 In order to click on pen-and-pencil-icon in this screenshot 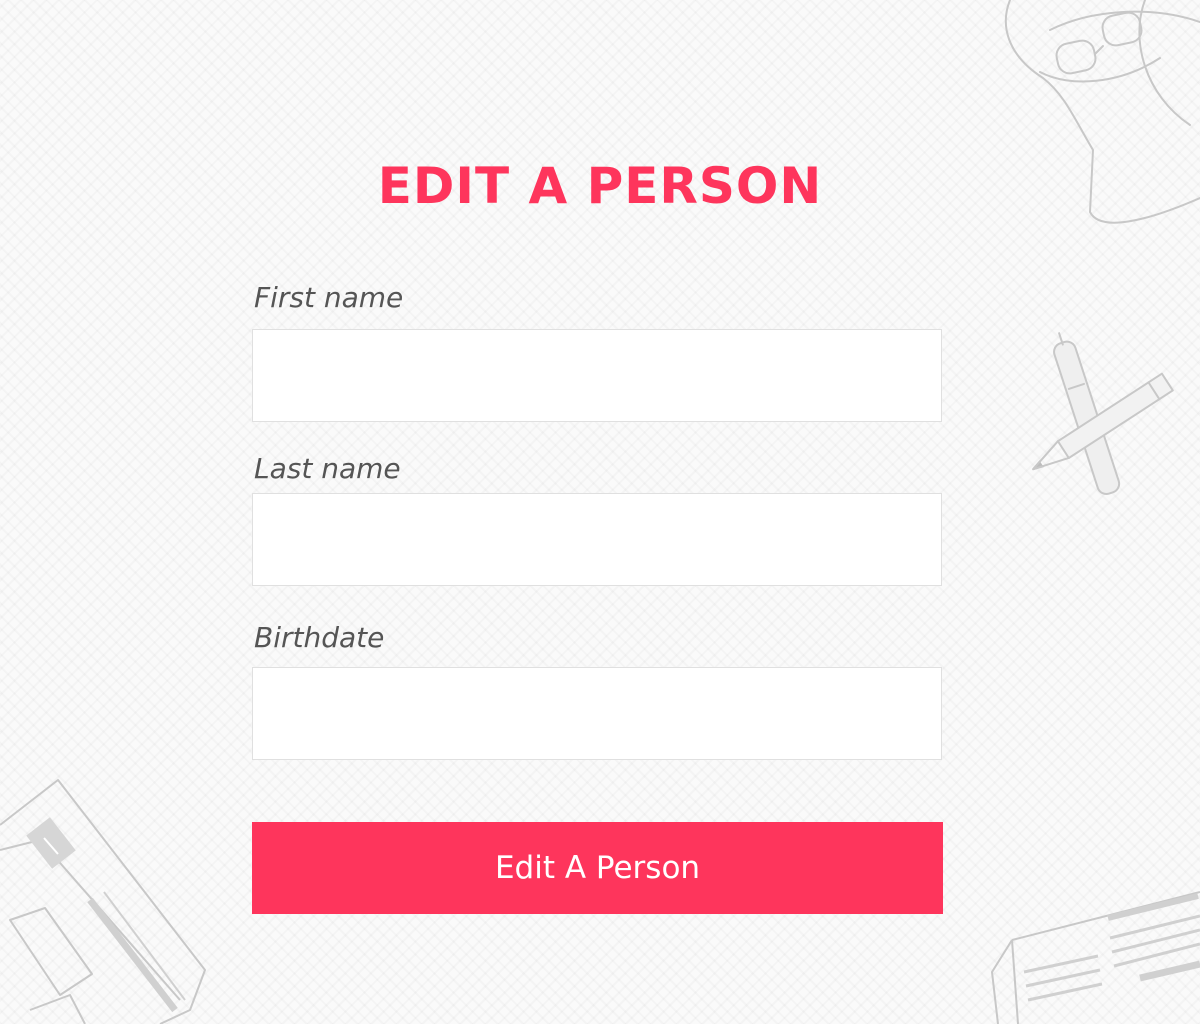, I will do `click(1103, 413)`.